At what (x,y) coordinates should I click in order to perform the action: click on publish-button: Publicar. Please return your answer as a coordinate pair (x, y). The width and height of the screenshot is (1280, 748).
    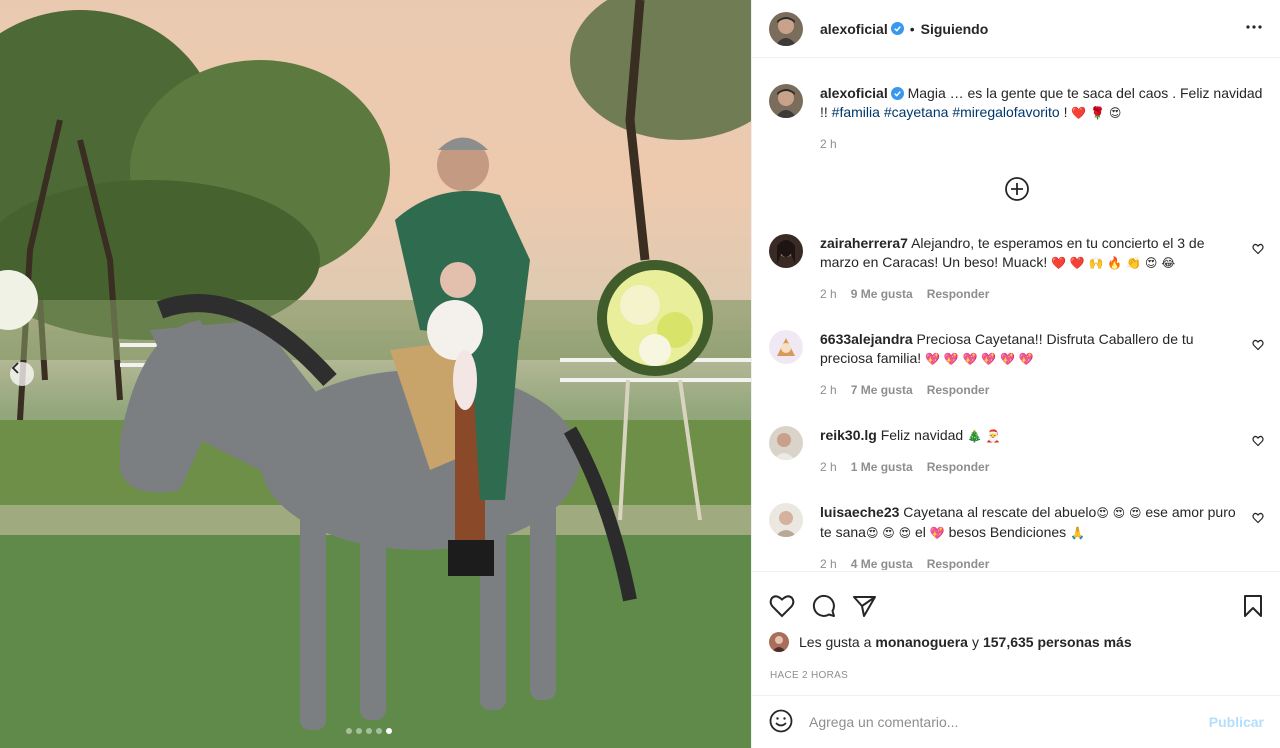
    Looking at the image, I should click on (1236, 722).